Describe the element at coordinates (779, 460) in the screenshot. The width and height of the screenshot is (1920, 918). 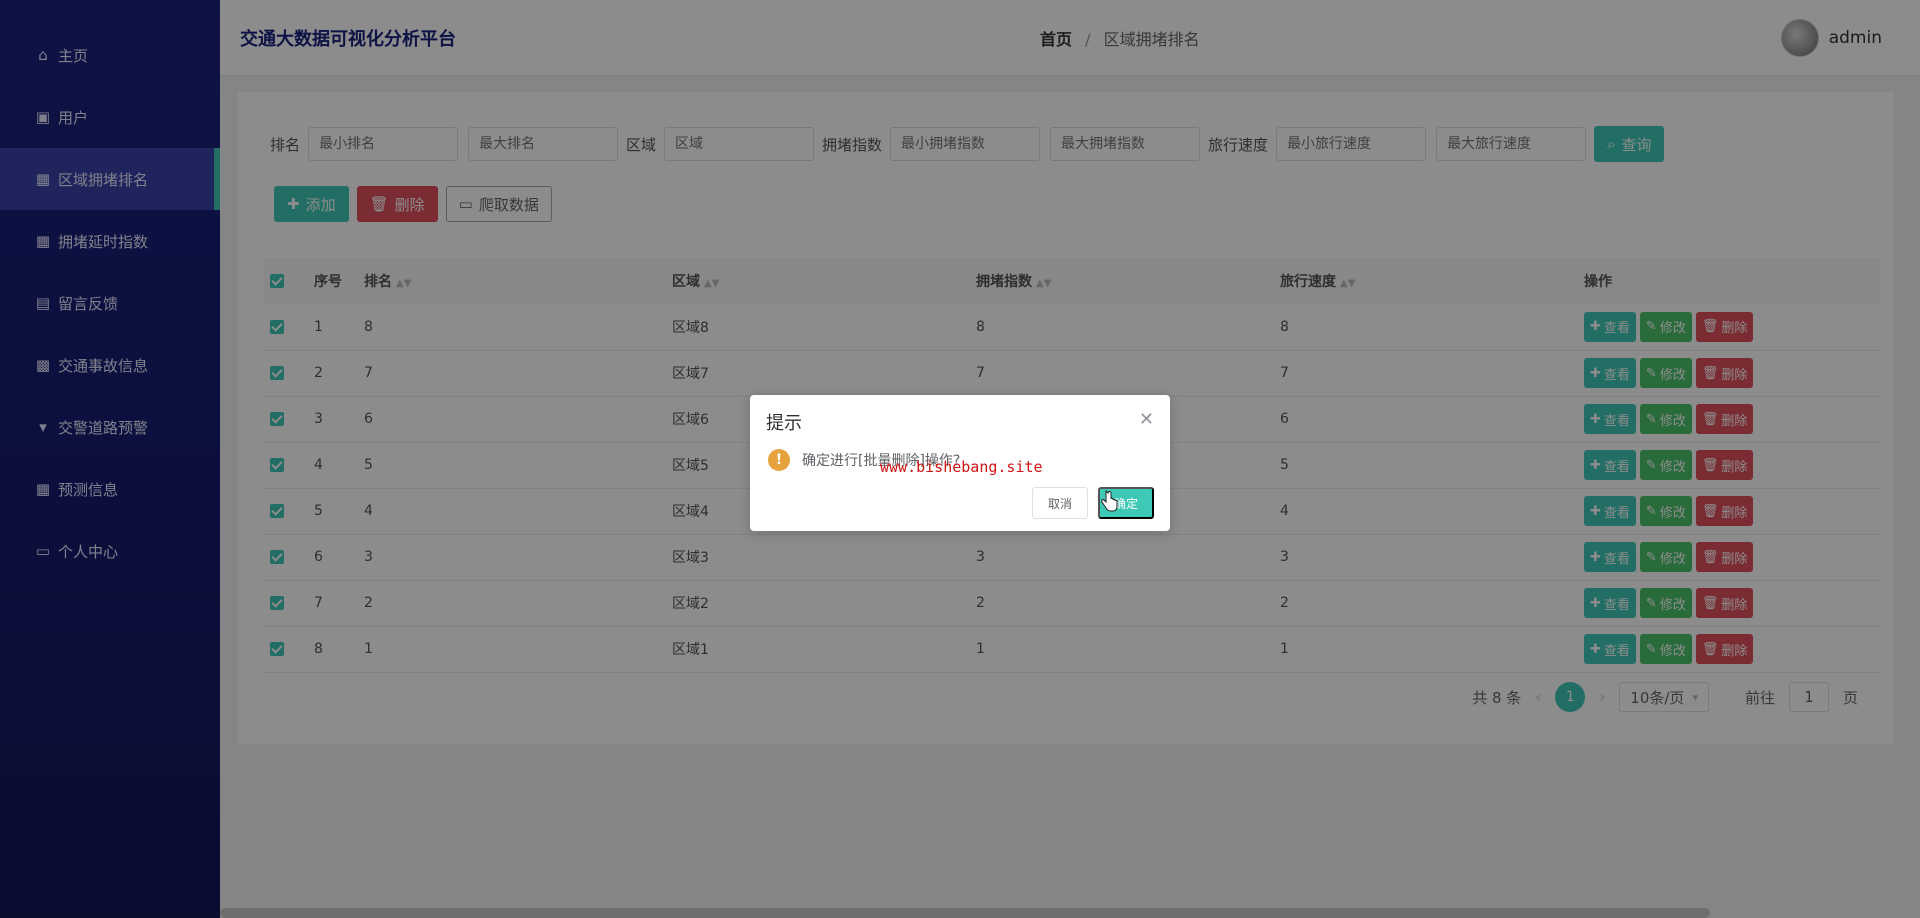
I see `warning-icon: !` at that location.